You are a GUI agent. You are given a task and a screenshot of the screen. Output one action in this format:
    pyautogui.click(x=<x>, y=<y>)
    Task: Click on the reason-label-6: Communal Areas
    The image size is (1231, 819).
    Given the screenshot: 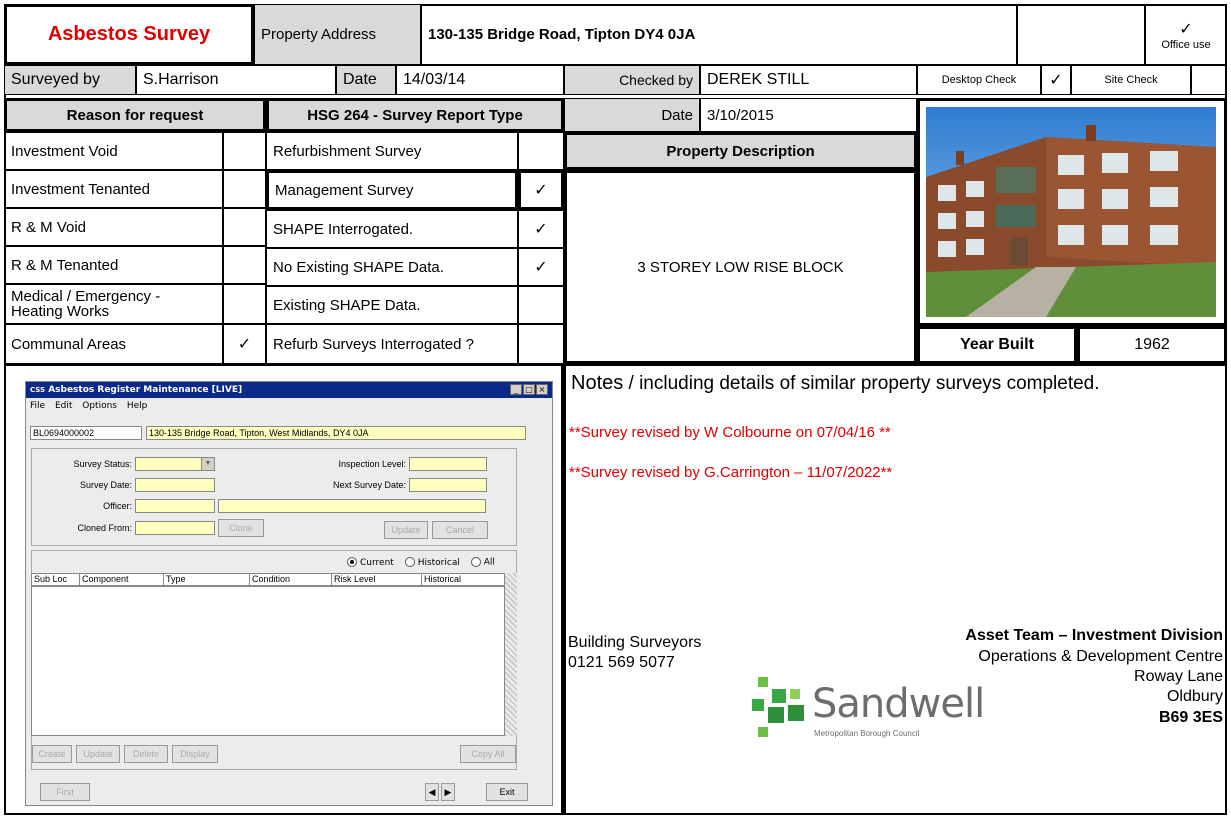 What is the action you would take?
    pyautogui.click(x=113, y=344)
    